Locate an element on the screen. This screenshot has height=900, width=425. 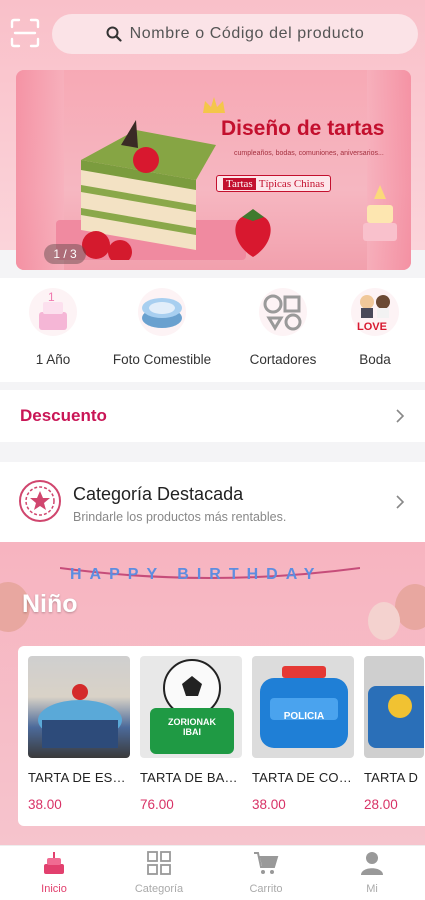
featured-badge-icon is located at coordinates (40, 501).